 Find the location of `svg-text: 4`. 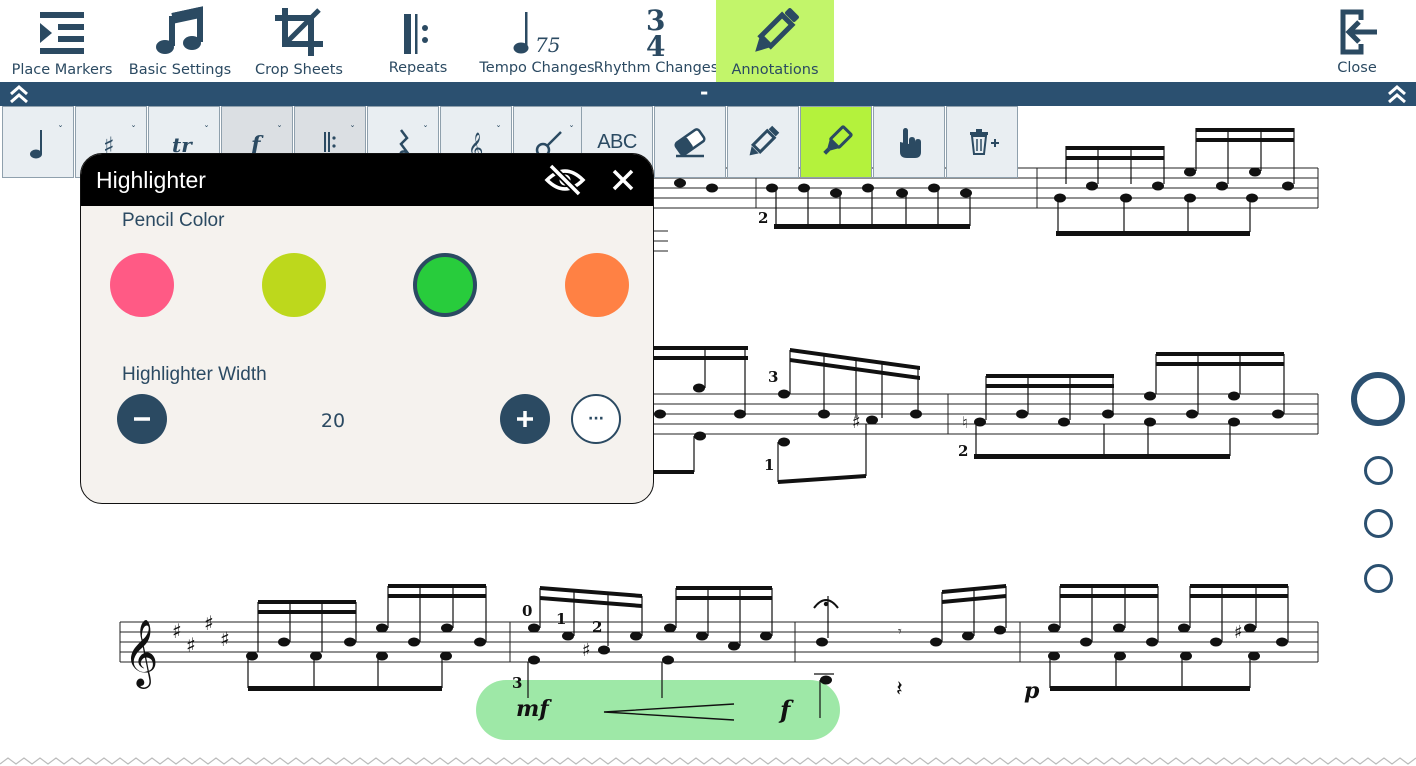

svg-text: 4 is located at coordinates (655, 44).